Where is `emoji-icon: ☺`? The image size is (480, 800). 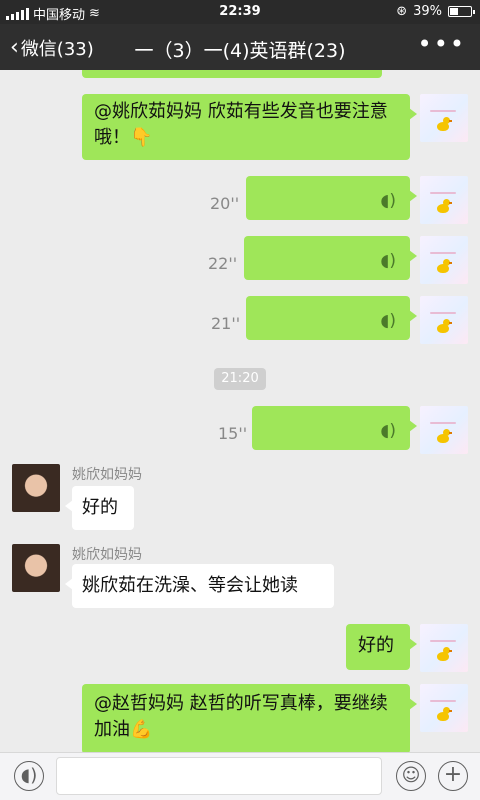
emoji-icon: ☺ is located at coordinates (411, 776).